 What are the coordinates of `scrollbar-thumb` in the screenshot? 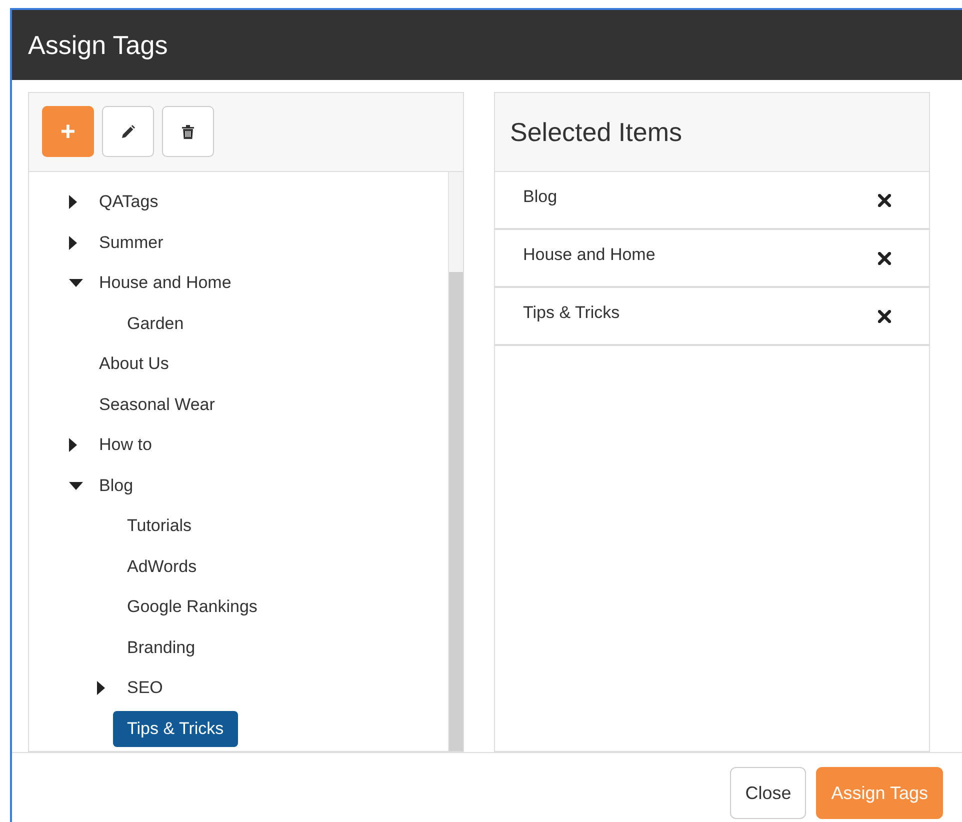 It's located at (456, 511).